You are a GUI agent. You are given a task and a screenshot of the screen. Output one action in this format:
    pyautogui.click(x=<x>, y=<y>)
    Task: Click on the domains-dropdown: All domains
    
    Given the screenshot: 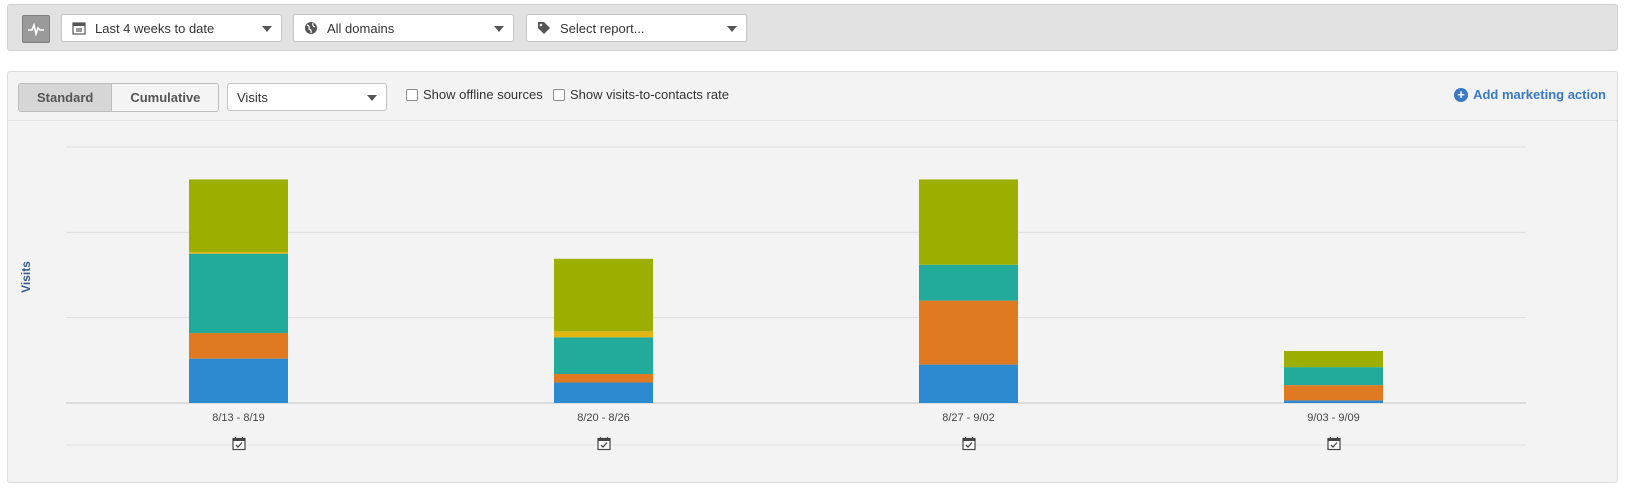 What is the action you would take?
    pyautogui.click(x=403, y=28)
    